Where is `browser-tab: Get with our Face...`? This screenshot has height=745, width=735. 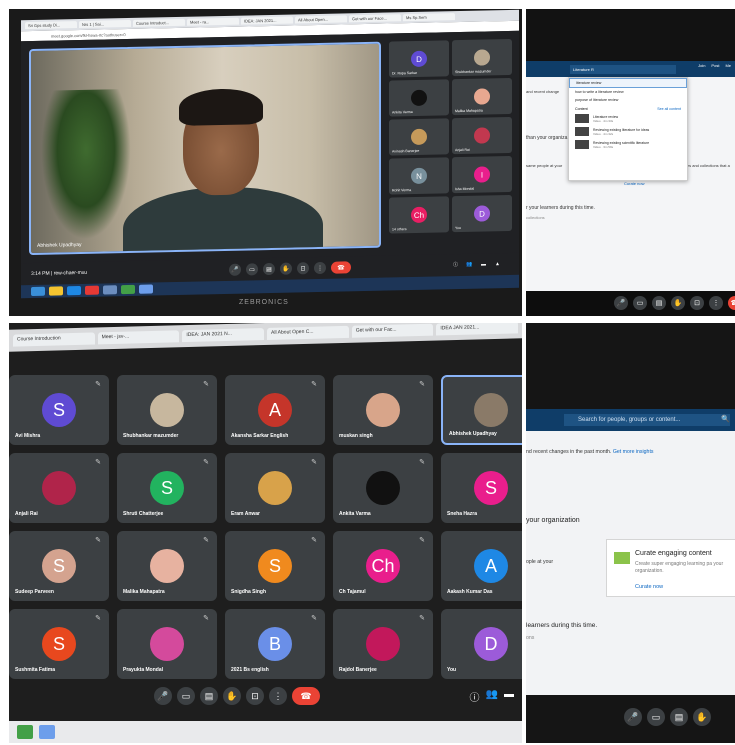
browser-tab: Get with our Face... is located at coordinates (375, 18).